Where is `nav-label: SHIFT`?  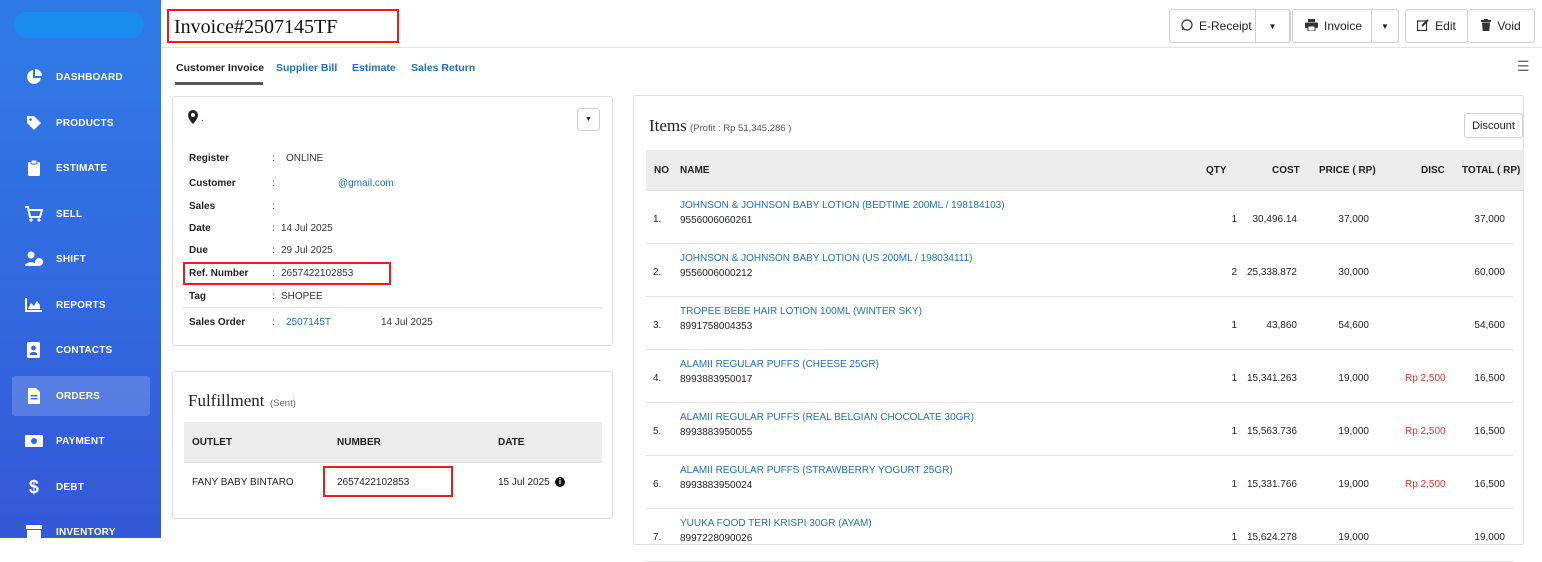
nav-label: SHIFT is located at coordinates (71, 259).